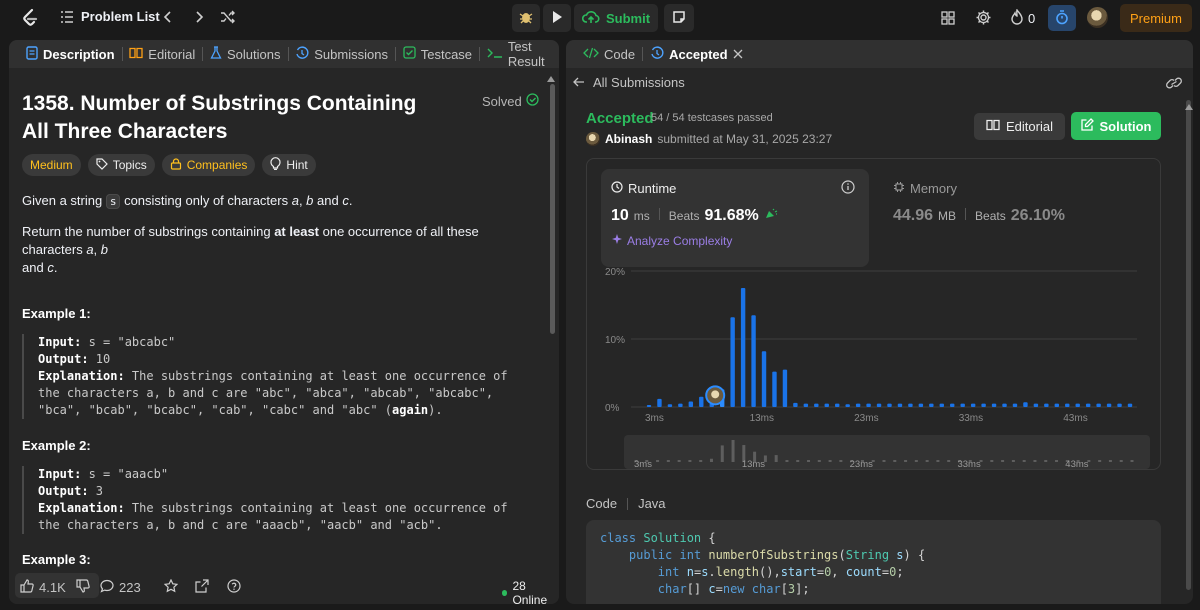  I want to click on link-icon, so click(1174, 84).